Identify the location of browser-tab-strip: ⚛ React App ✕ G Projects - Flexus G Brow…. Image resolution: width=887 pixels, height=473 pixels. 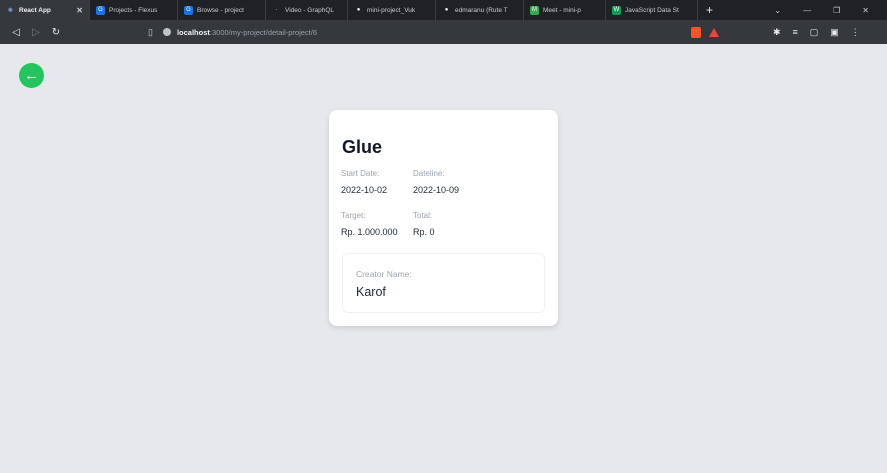
(443, 10).